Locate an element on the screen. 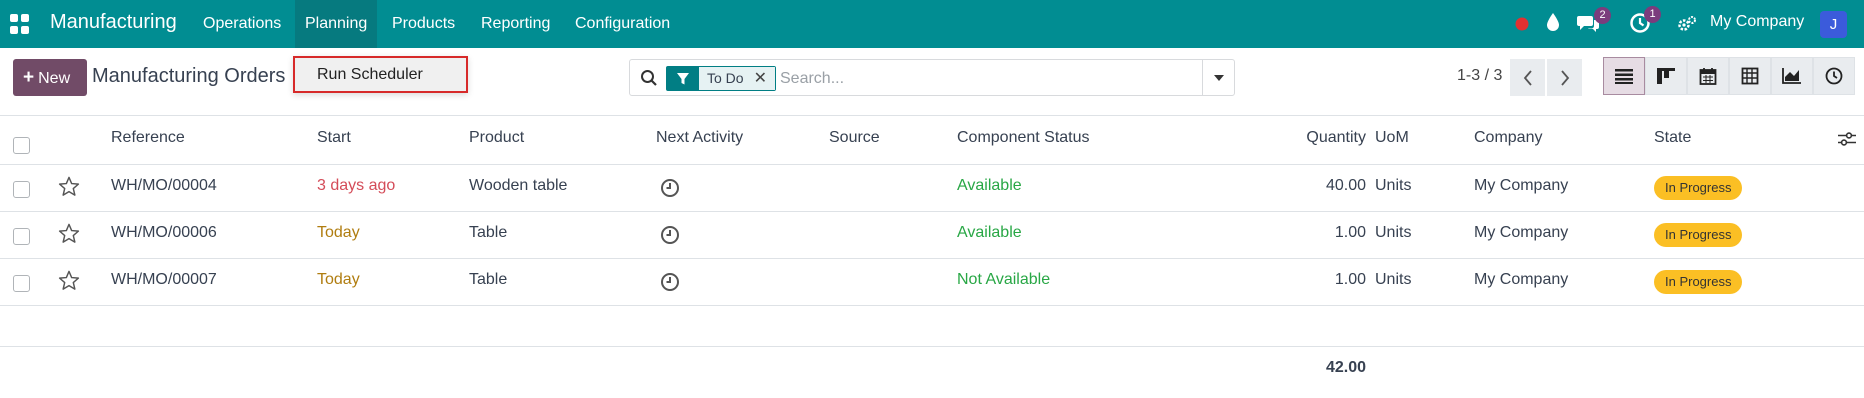  activity-clock-icon: 1 is located at coordinates (1645, 22).